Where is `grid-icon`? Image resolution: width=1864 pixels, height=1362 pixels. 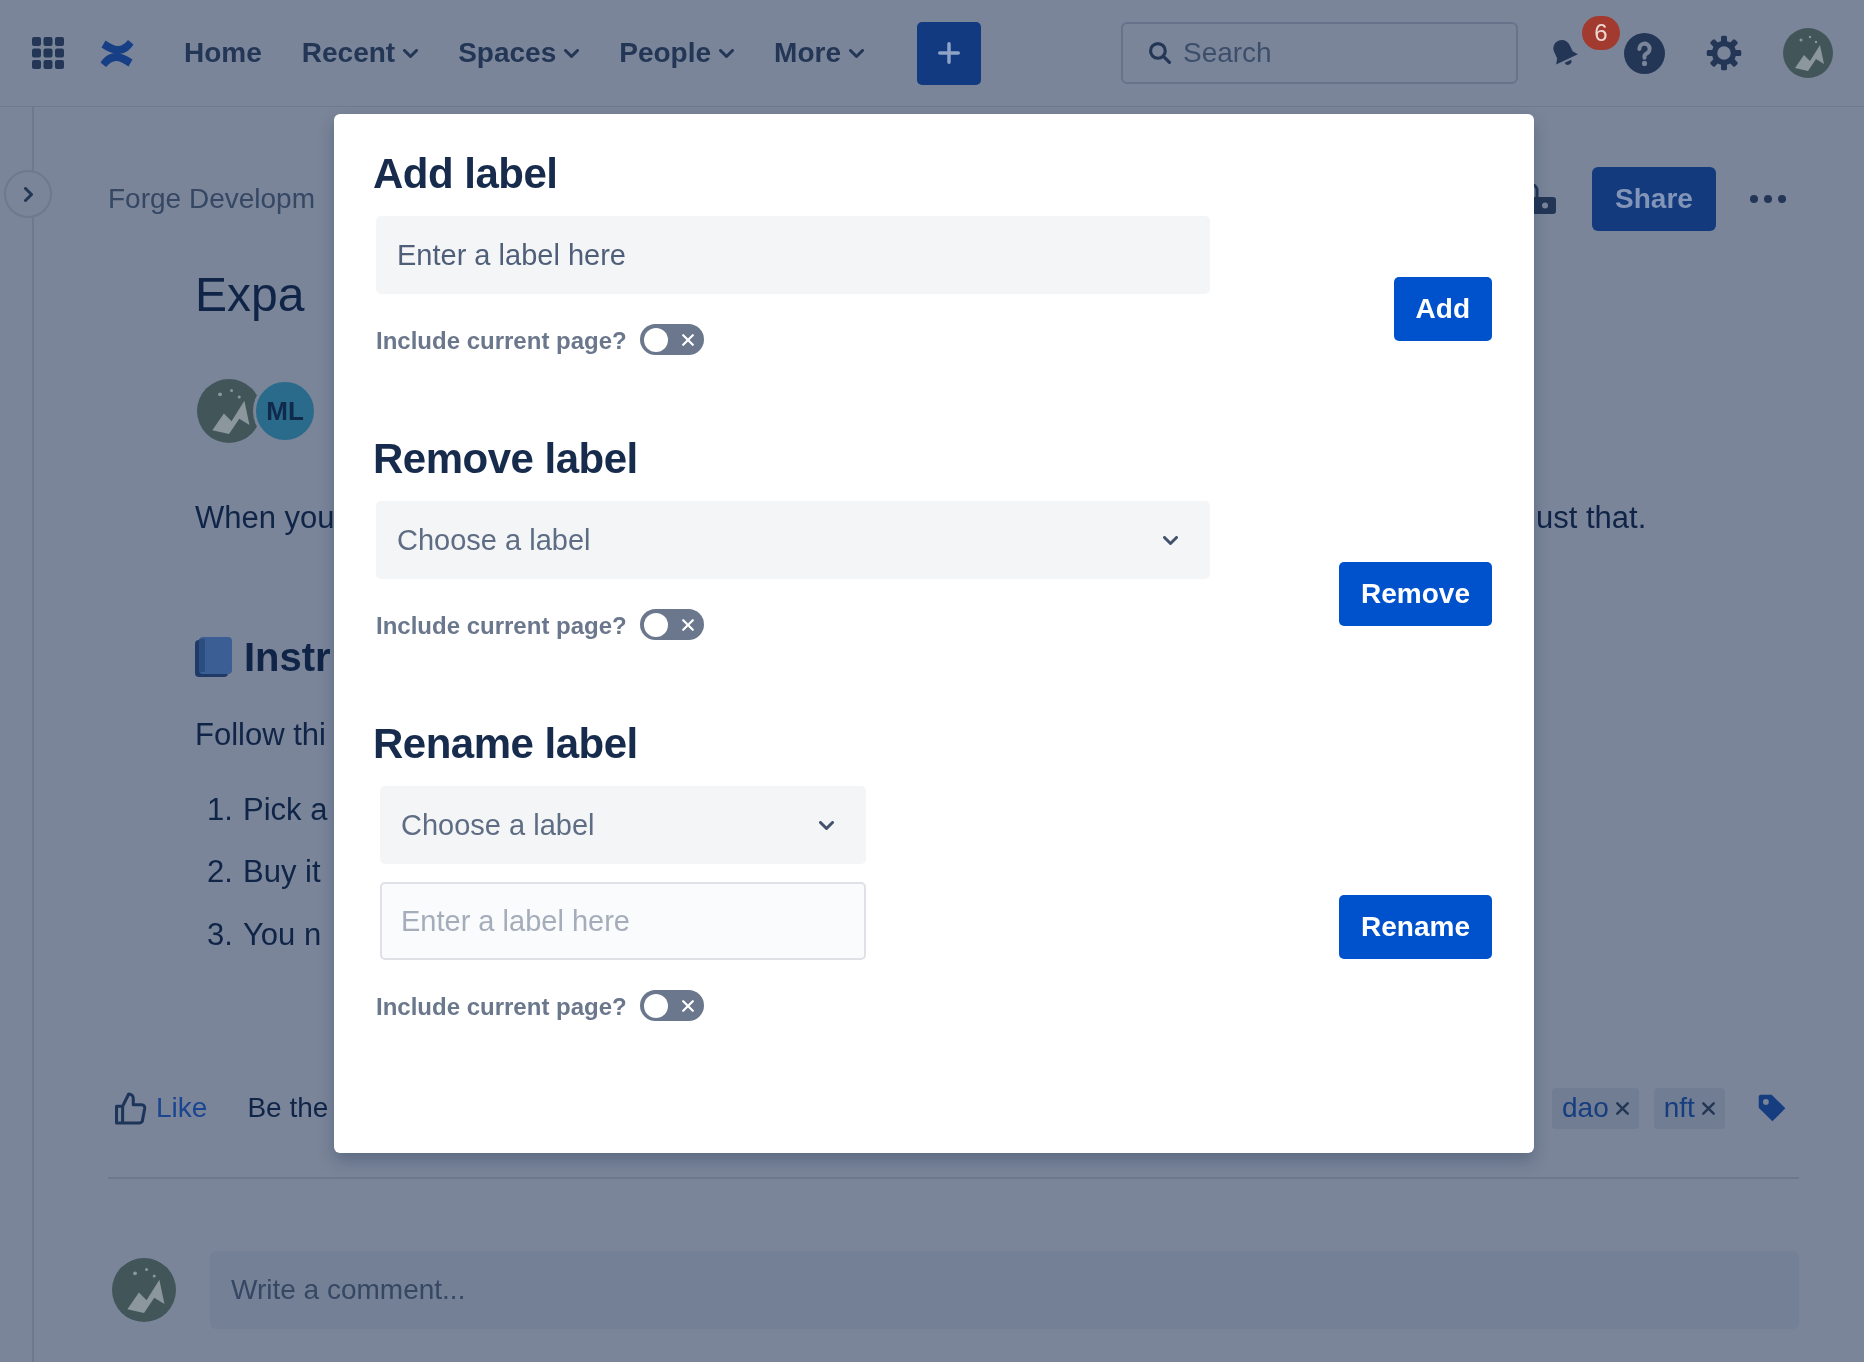
grid-icon is located at coordinates (48, 53).